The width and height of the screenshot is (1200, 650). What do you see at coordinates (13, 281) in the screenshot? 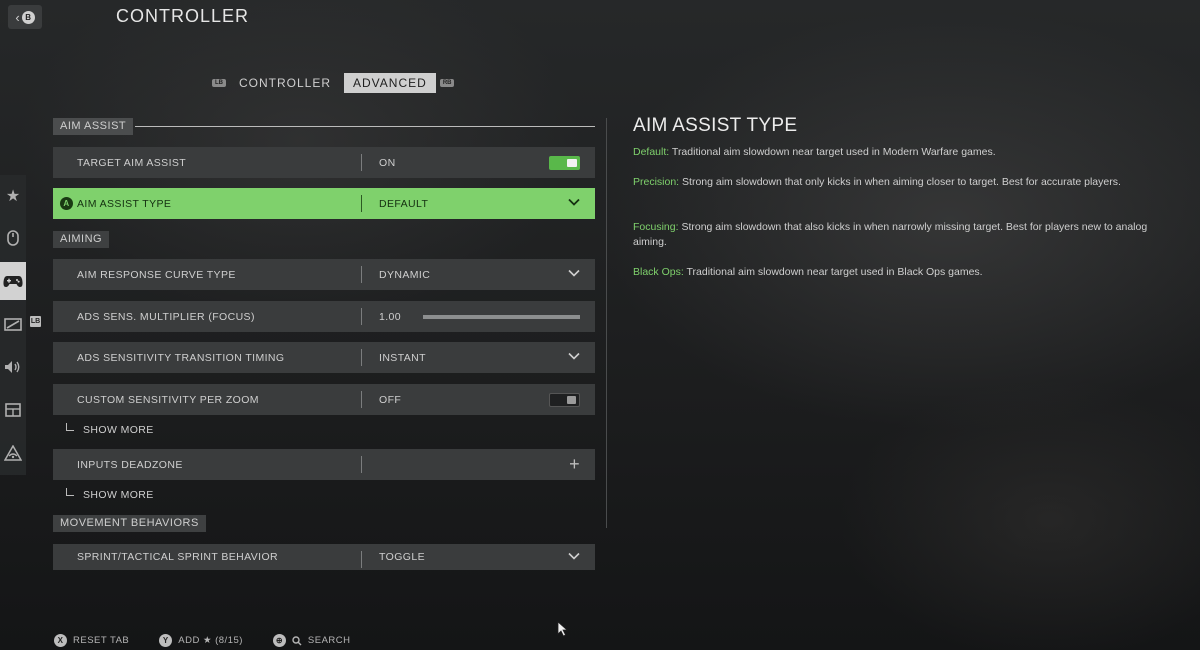
I see `gamepad-icon` at bounding box center [13, 281].